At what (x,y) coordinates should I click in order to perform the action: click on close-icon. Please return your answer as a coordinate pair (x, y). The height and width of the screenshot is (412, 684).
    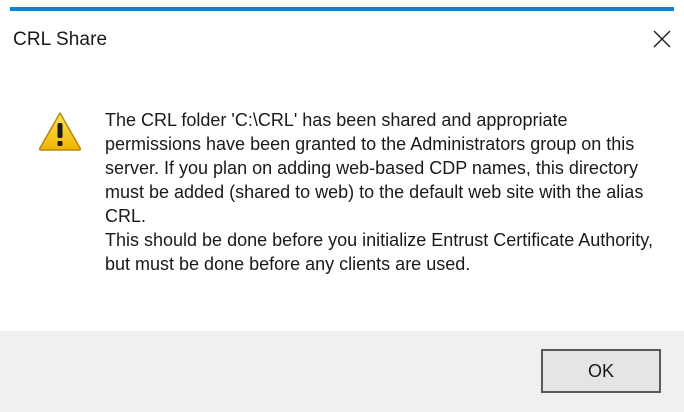
    Looking at the image, I should click on (662, 39).